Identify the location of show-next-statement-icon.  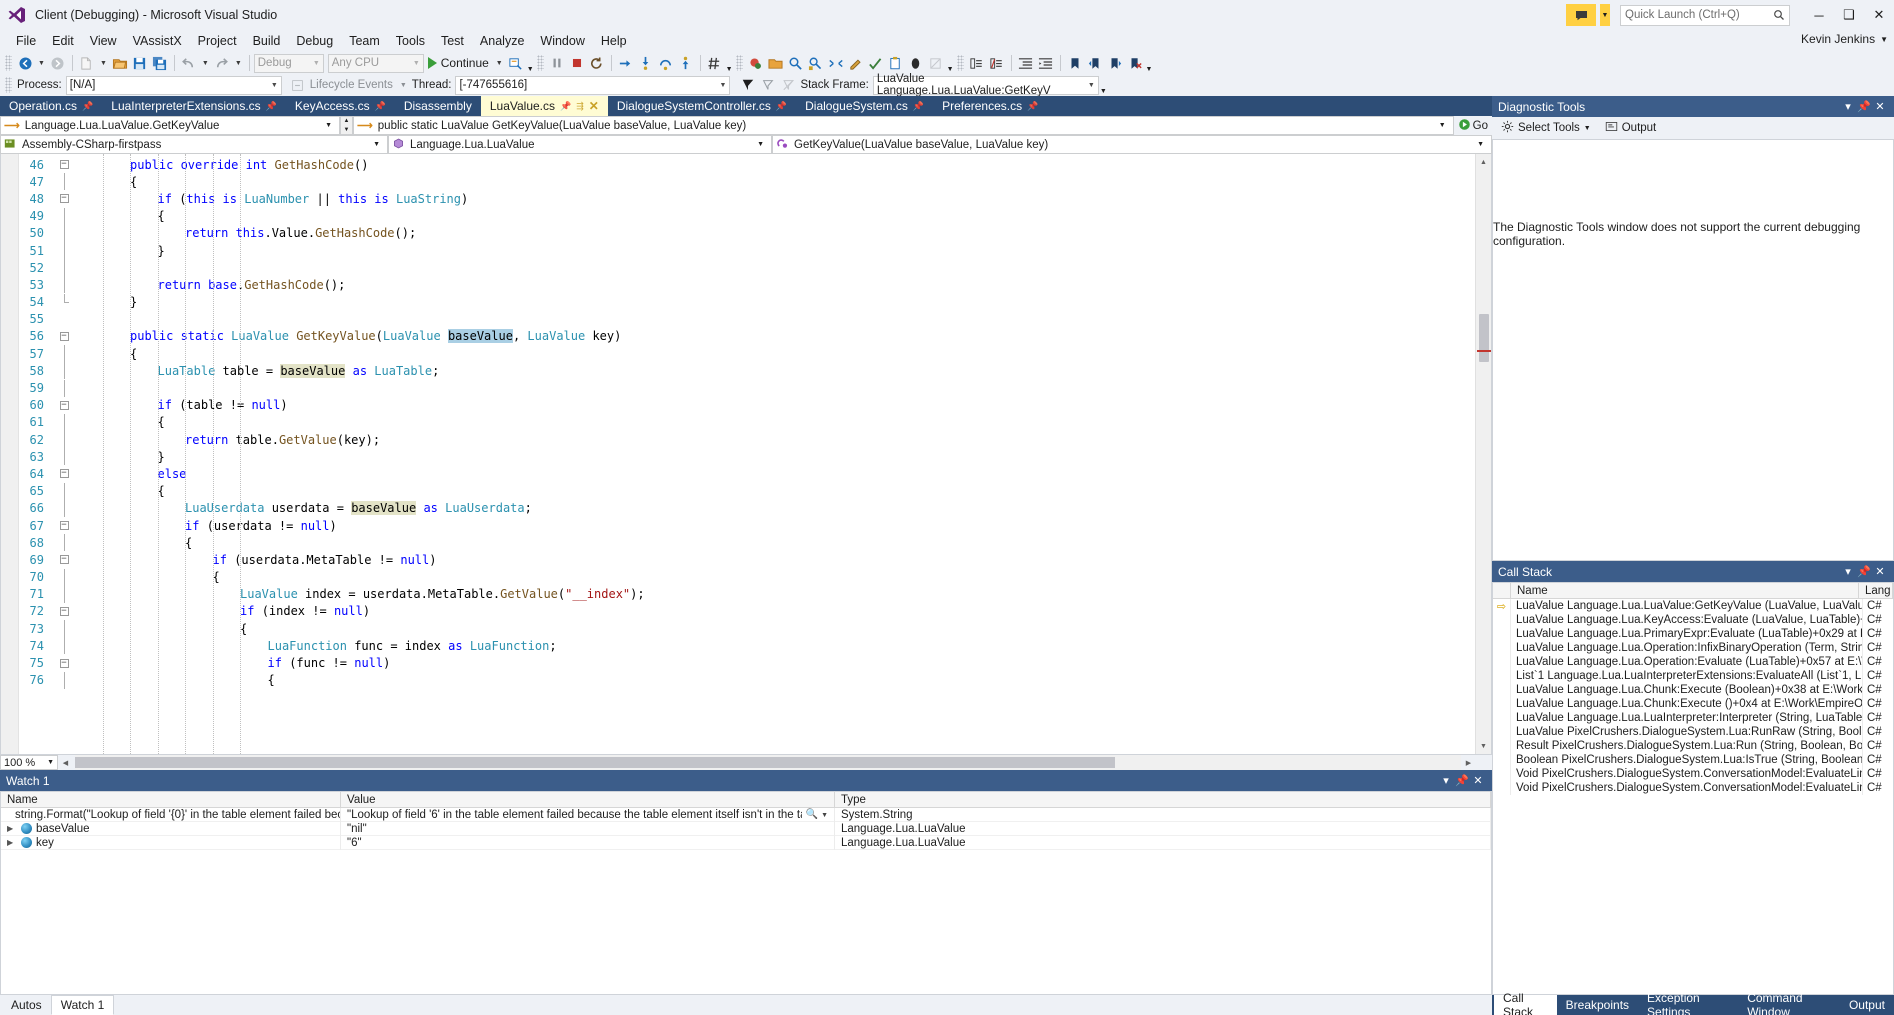
(626, 63).